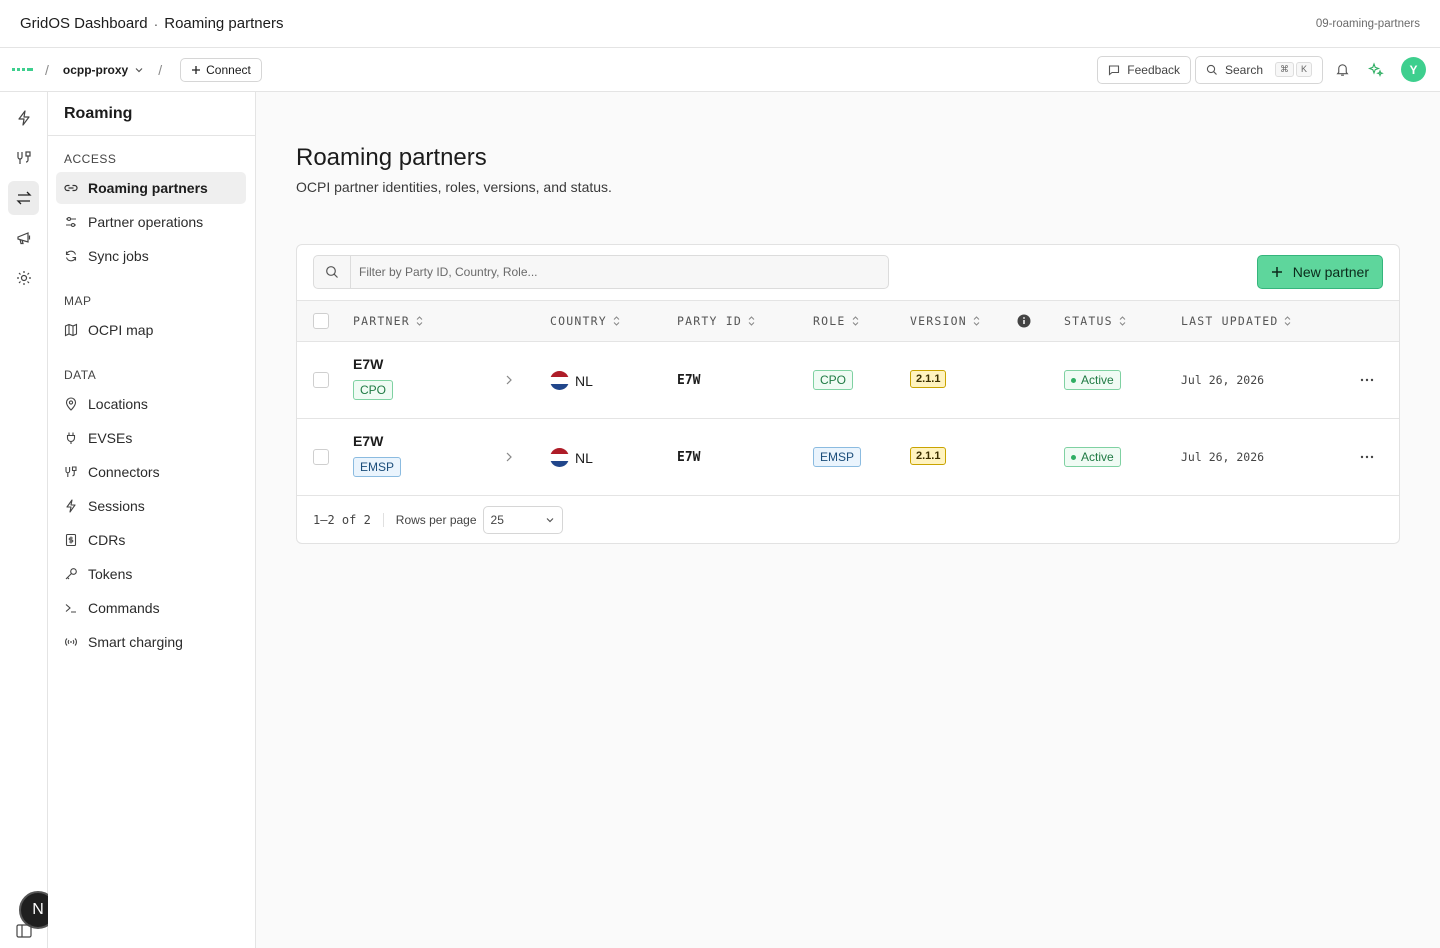 Image resolution: width=1440 pixels, height=948 pixels. What do you see at coordinates (1330, 272) in the screenshot?
I see `new-partner-label: New partner` at bounding box center [1330, 272].